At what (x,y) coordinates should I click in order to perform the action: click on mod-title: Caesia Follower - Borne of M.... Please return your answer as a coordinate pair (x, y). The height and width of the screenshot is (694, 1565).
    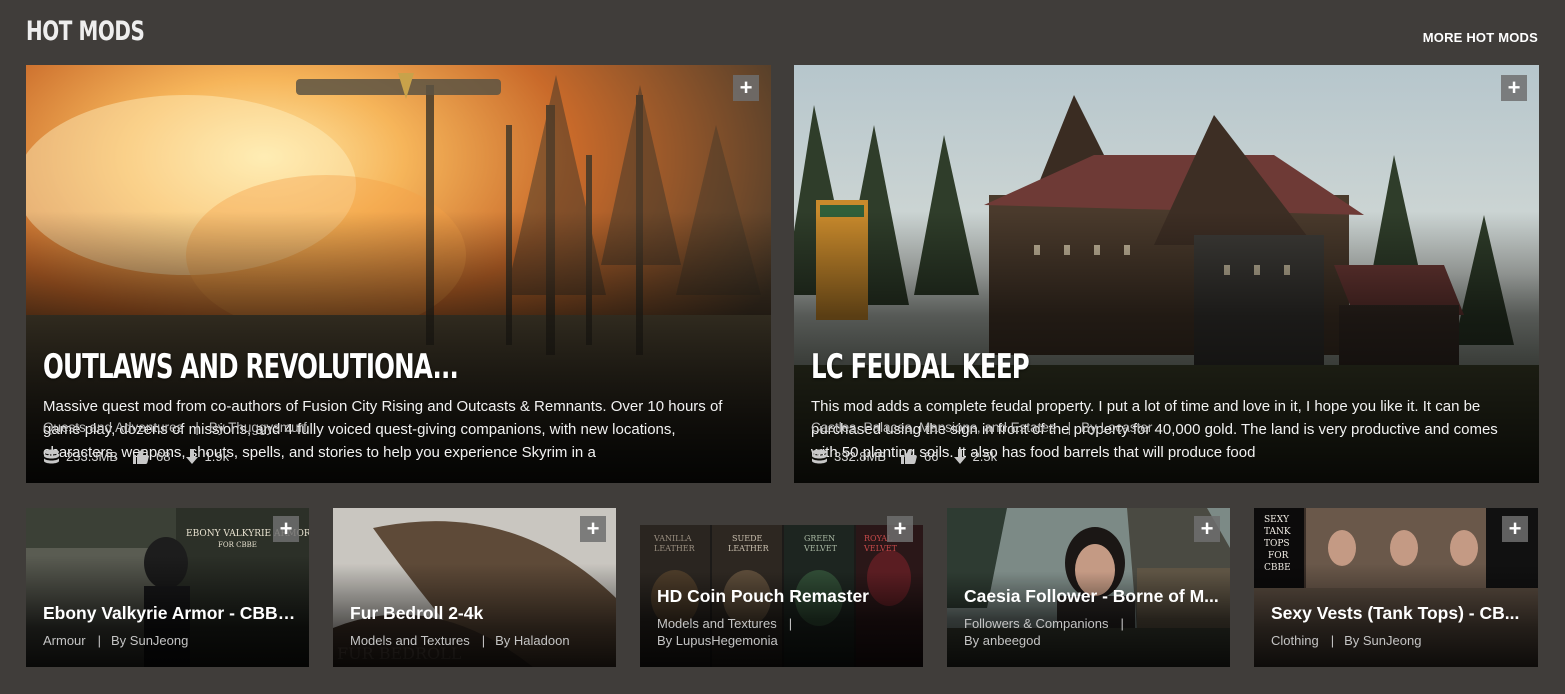
    Looking at the image, I should click on (1092, 596).